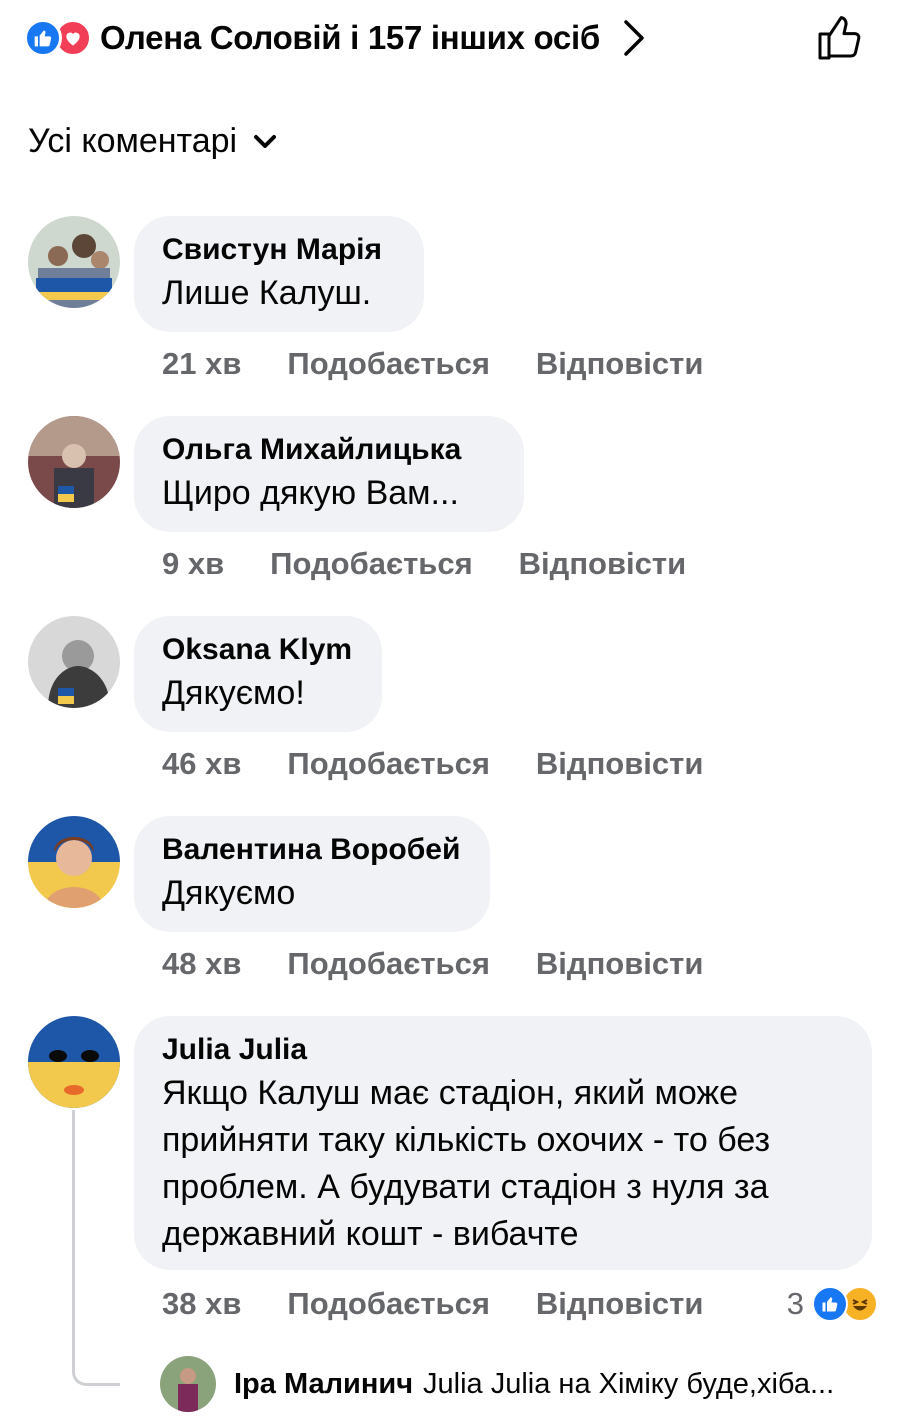  What do you see at coordinates (466, 1140) in the screenshot?
I see `comment-text-line: прийняти таку кількість охочих - то без` at bounding box center [466, 1140].